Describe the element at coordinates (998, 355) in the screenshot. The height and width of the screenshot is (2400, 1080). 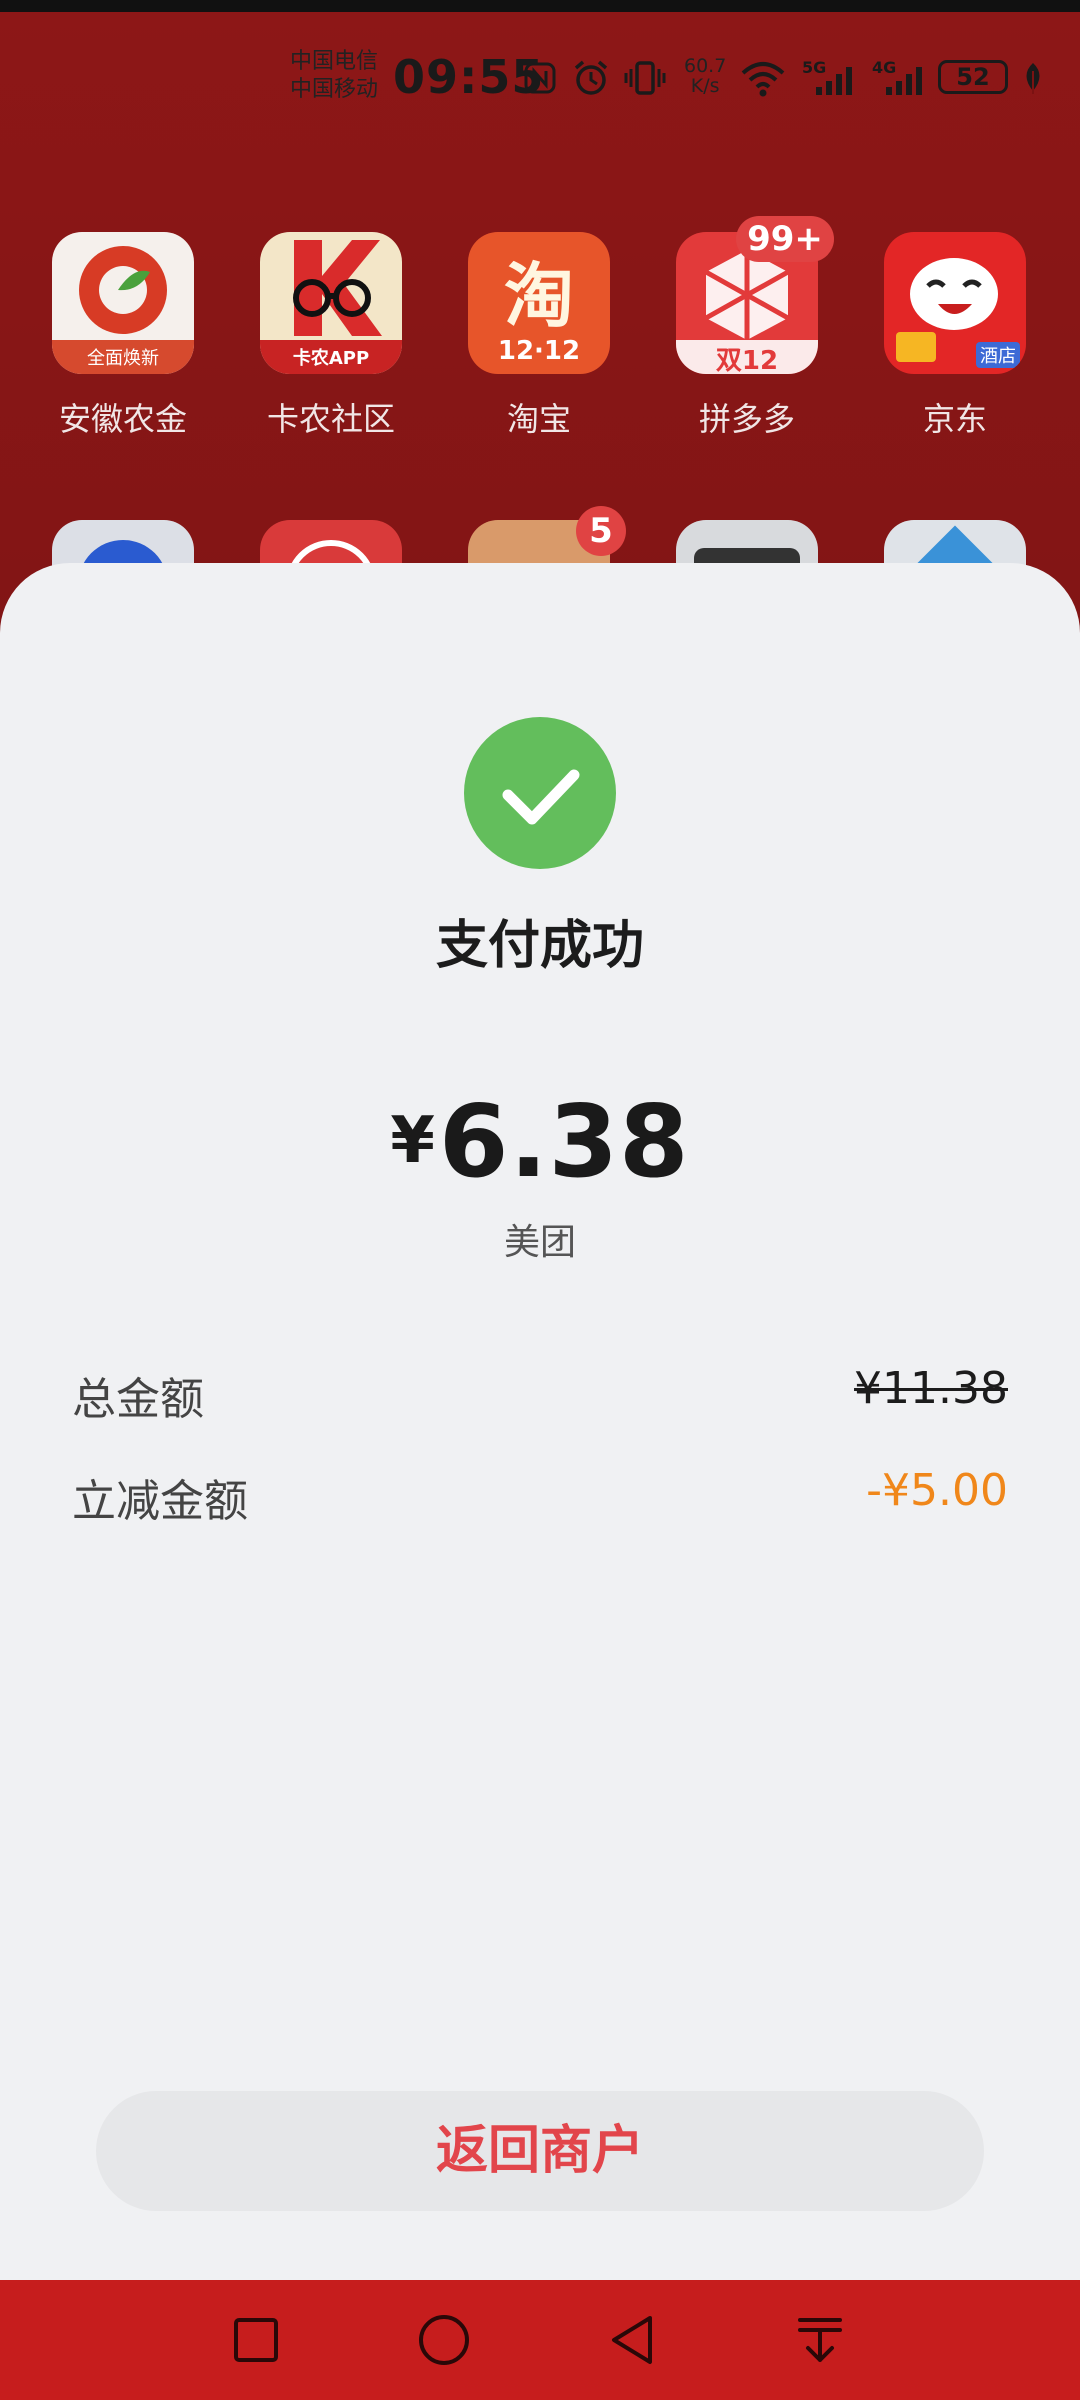
I see `app-tile-text: 酒店` at that location.